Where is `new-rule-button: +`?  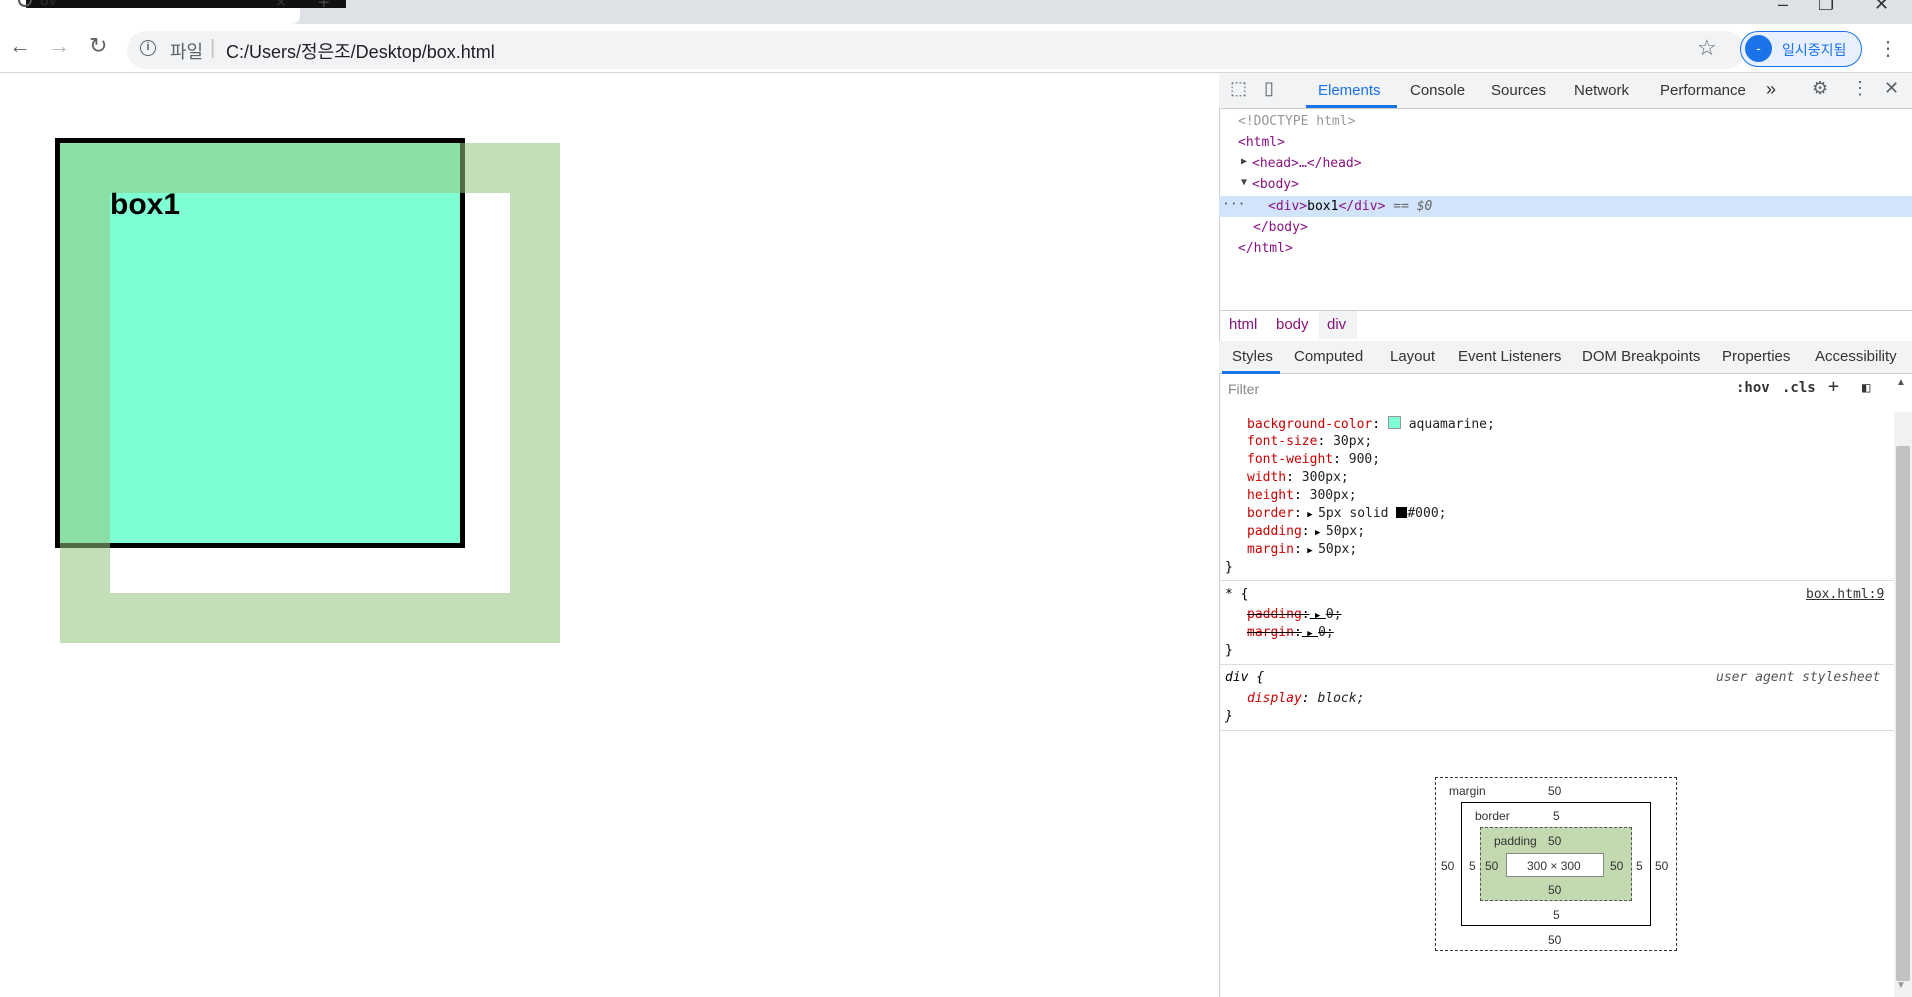 new-rule-button: + is located at coordinates (1833, 386).